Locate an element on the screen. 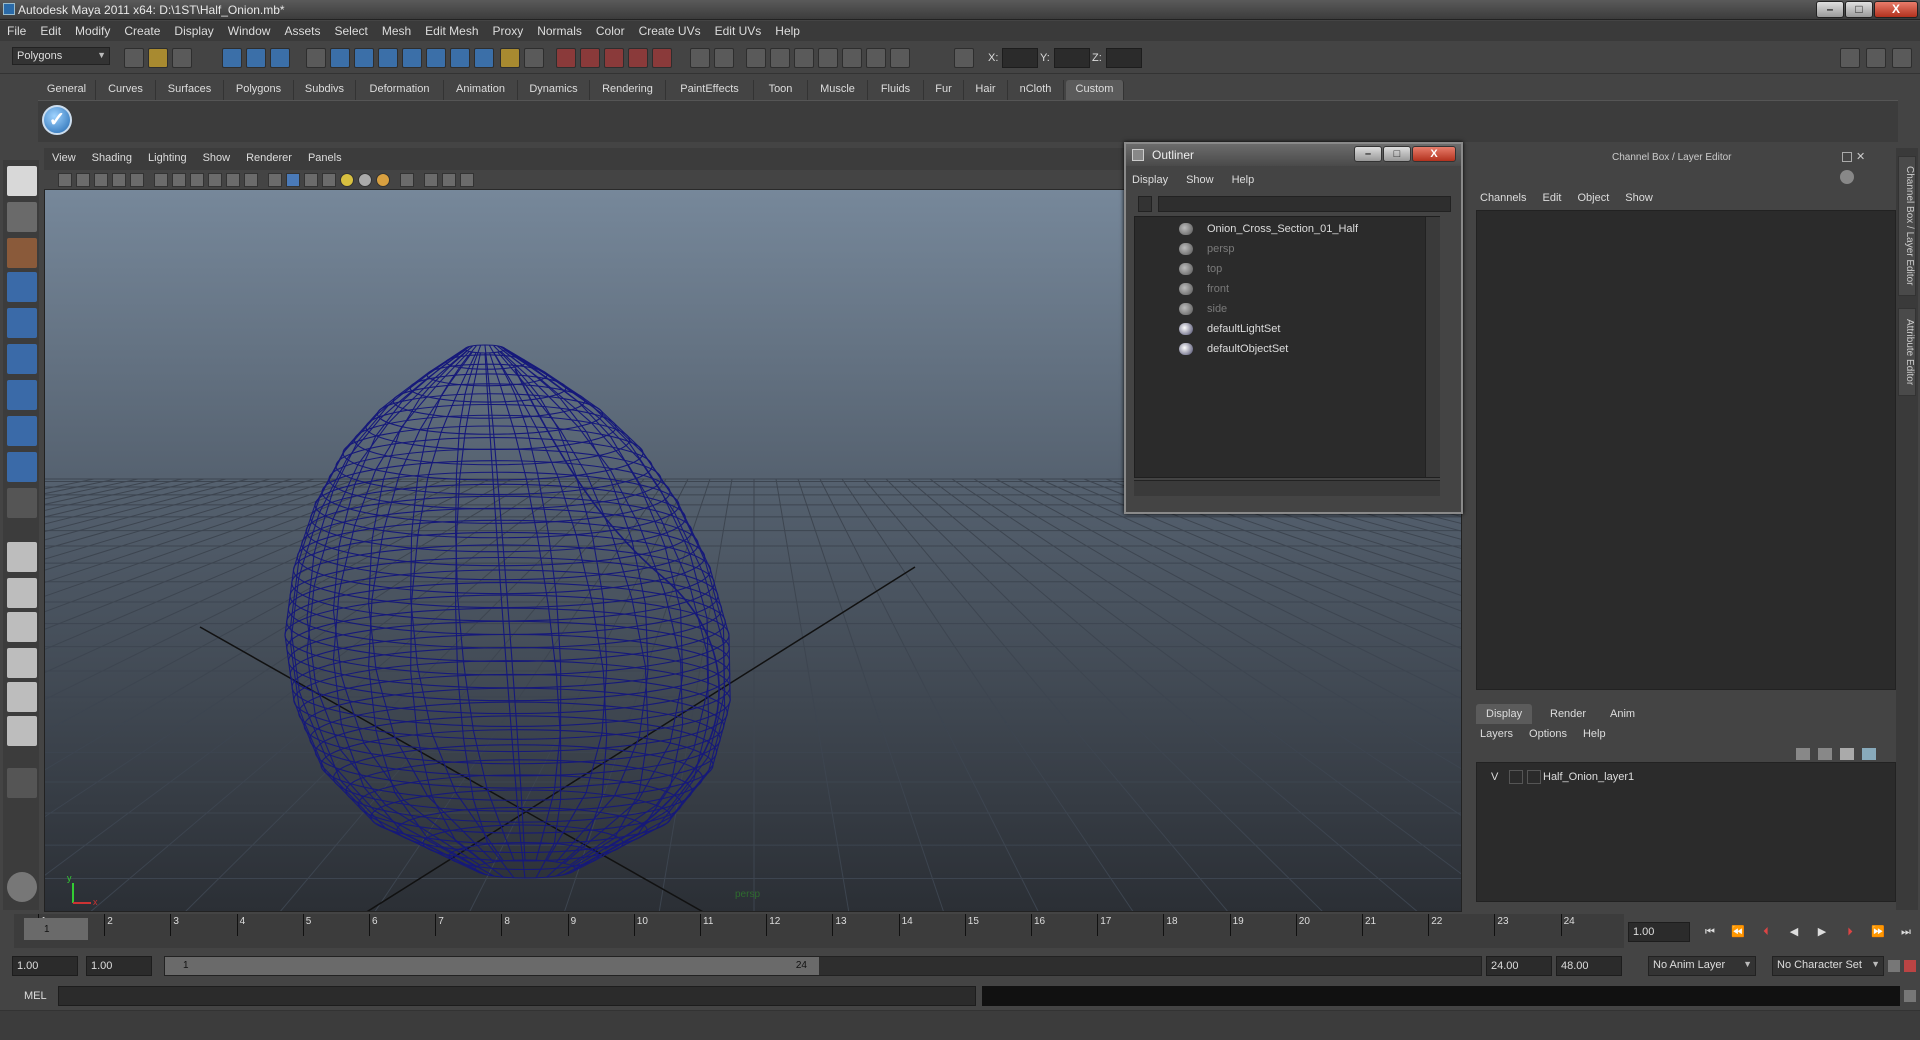 This screenshot has height=1040, width=1920. step-forward-frame-icon: ⏵ is located at coordinates (1850, 932).